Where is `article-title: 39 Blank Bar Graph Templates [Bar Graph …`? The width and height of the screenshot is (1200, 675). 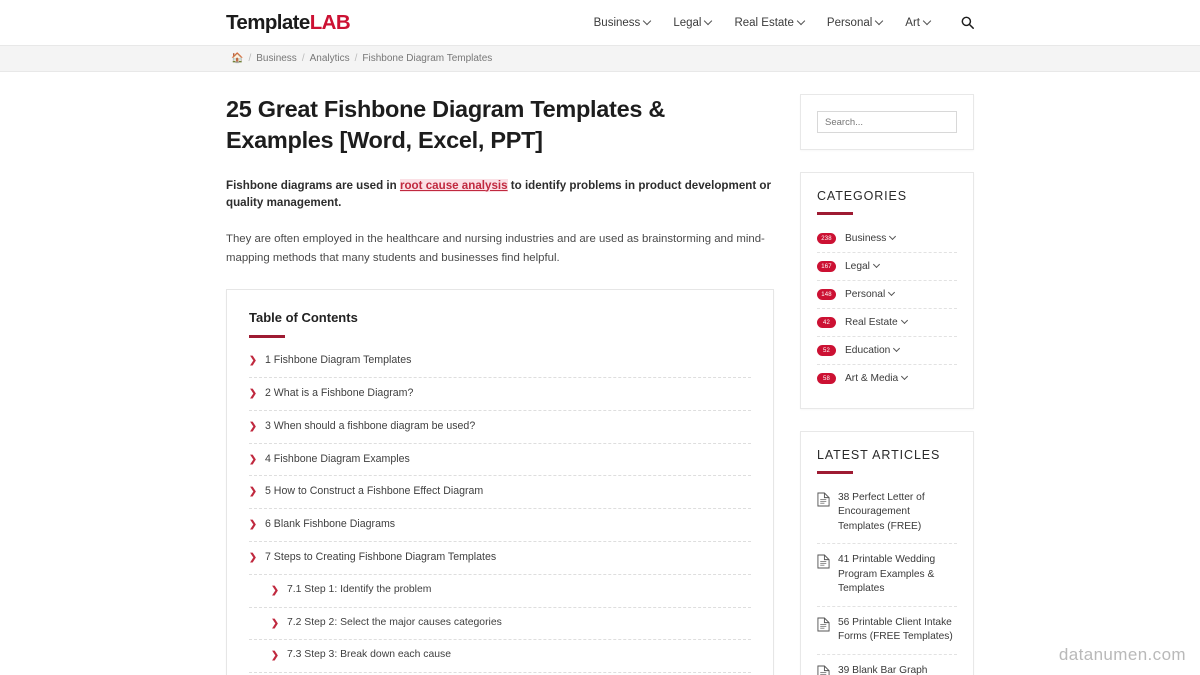 article-title: 39 Blank Bar Graph Templates [Bar Graph … is located at coordinates (883, 669).